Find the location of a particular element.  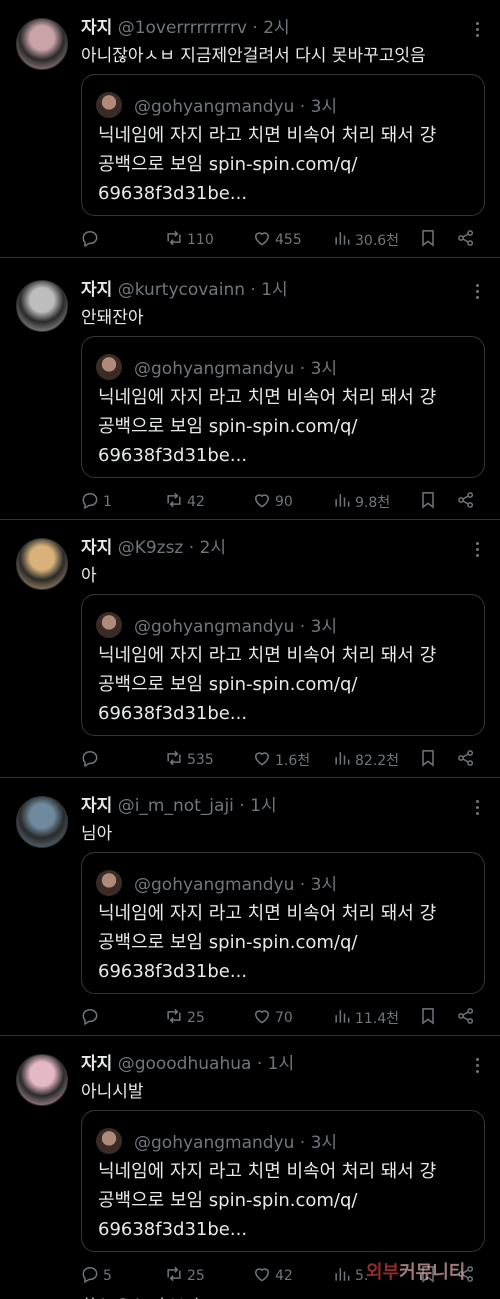

tweet-text: 안돼잔아 is located at coordinates (112, 318).